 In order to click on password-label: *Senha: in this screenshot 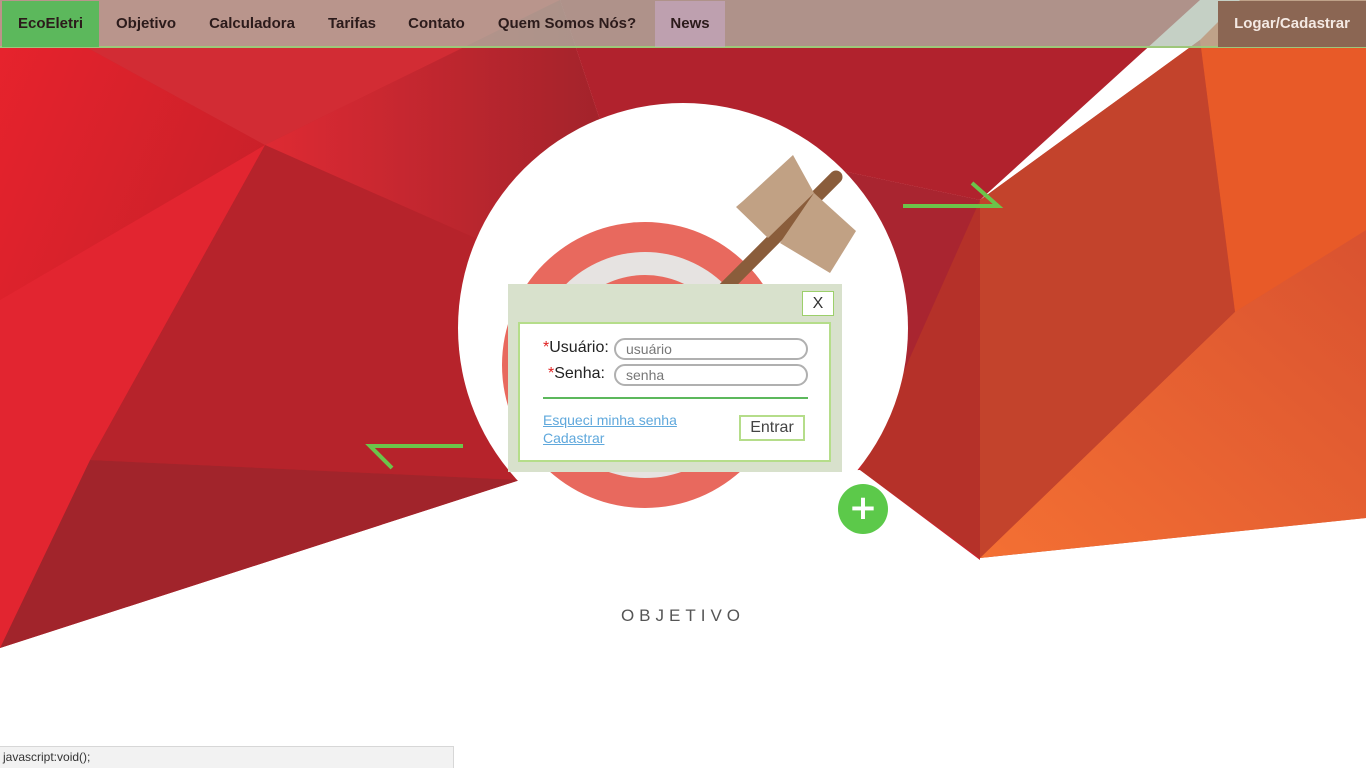, I will do `click(576, 374)`.